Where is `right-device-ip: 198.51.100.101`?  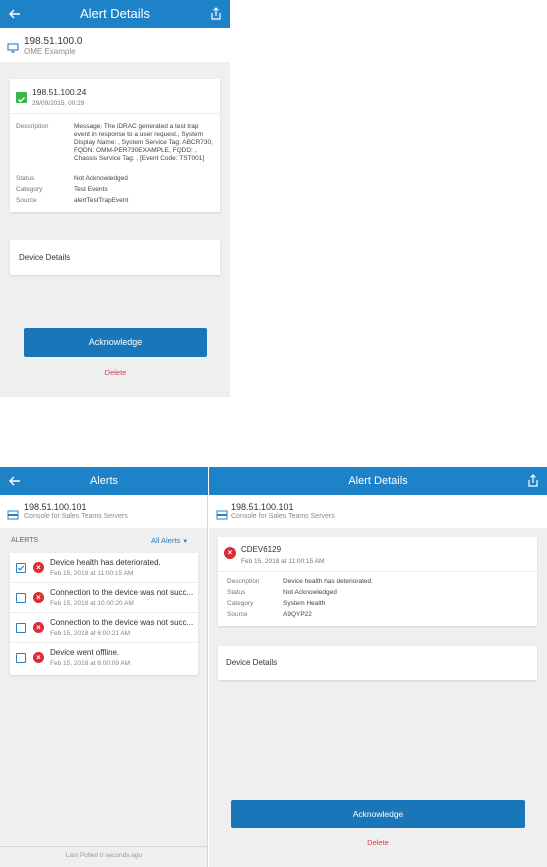
right-device-ip: 198.51.100.101 is located at coordinates (262, 507).